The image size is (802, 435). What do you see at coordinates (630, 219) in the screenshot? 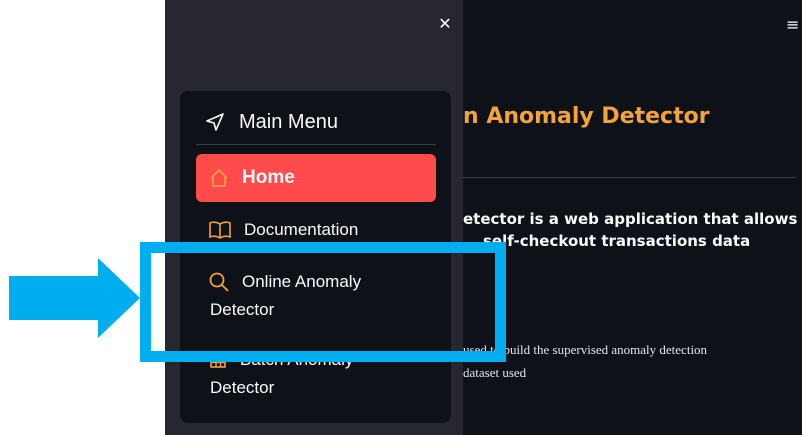
I see `description-line-1: etector is a web application that allows` at bounding box center [630, 219].